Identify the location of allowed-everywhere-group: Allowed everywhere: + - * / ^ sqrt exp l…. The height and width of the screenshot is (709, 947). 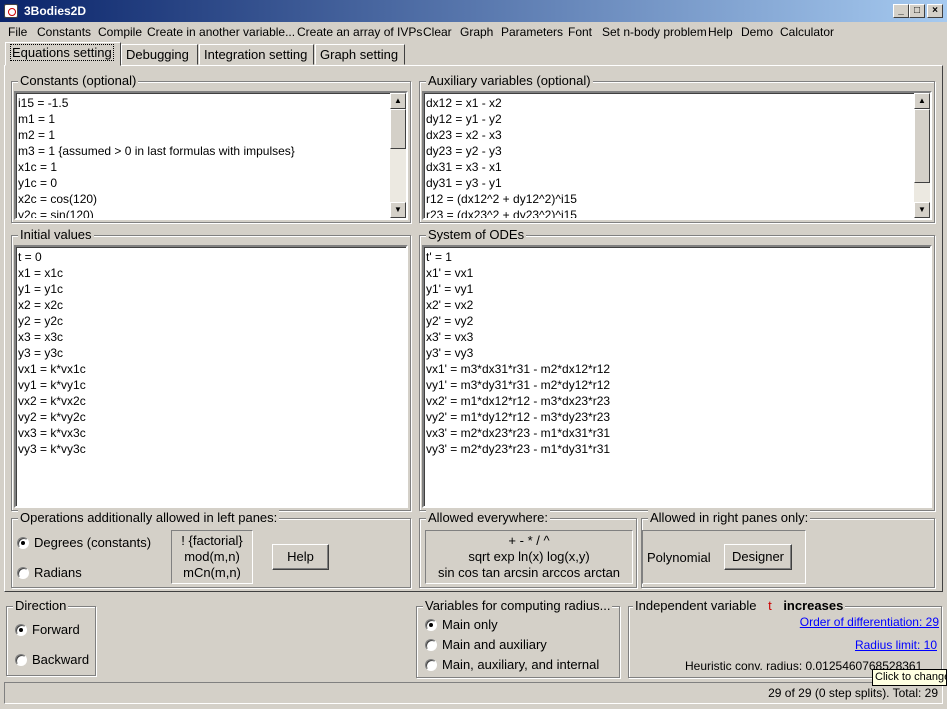
(528, 549).